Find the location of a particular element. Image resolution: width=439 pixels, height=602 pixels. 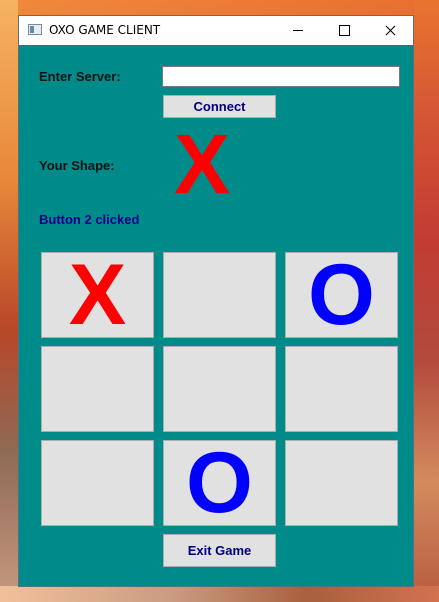

status-text: Button 2 clicked is located at coordinates (89, 219).